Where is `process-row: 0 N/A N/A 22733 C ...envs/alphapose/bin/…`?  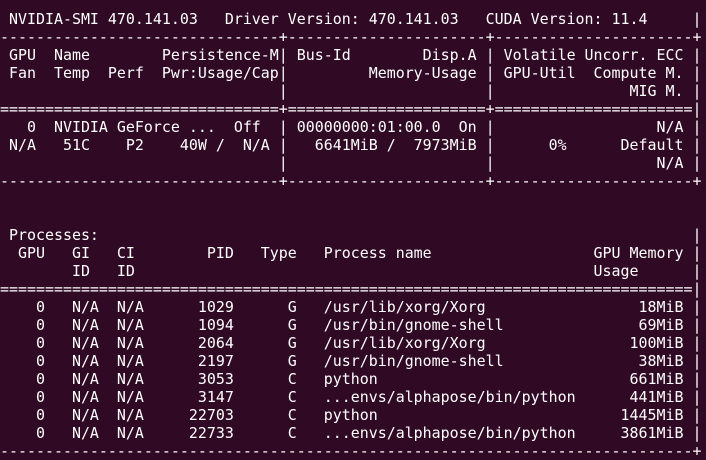 process-row: 0 N/A N/A 22733 C ...envs/alphapose/bin/… is located at coordinates (351, 433).